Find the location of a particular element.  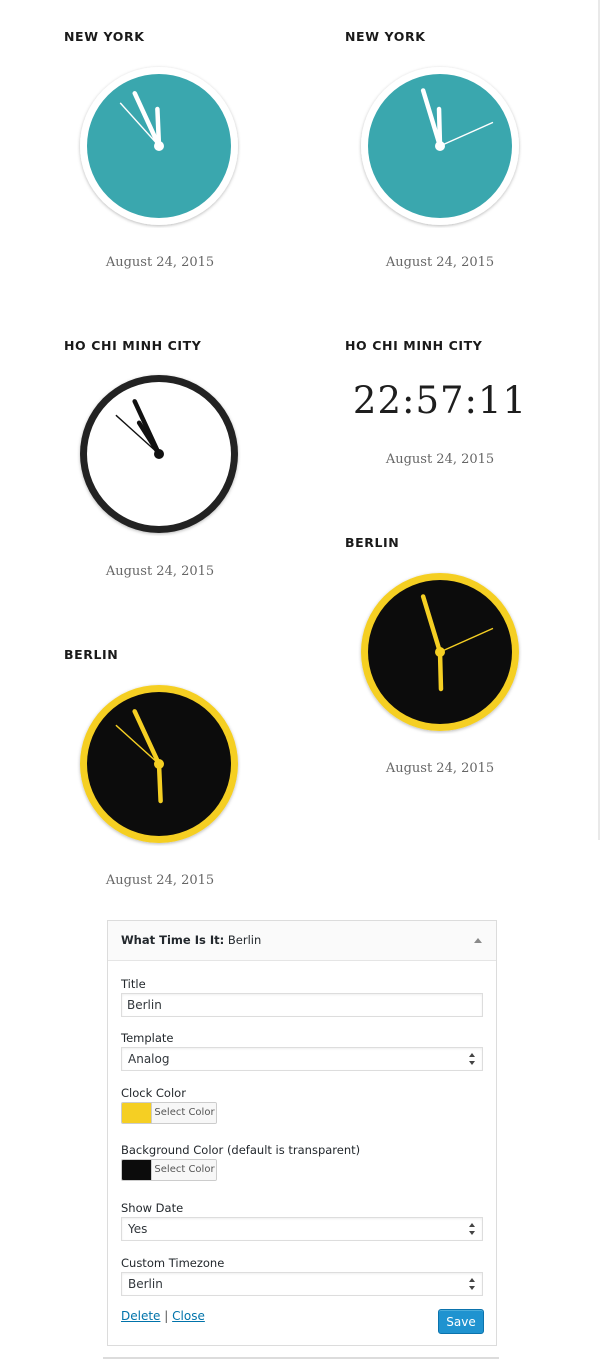

widget-type-name: What Time Is It: is located at coordinates (173, 940).